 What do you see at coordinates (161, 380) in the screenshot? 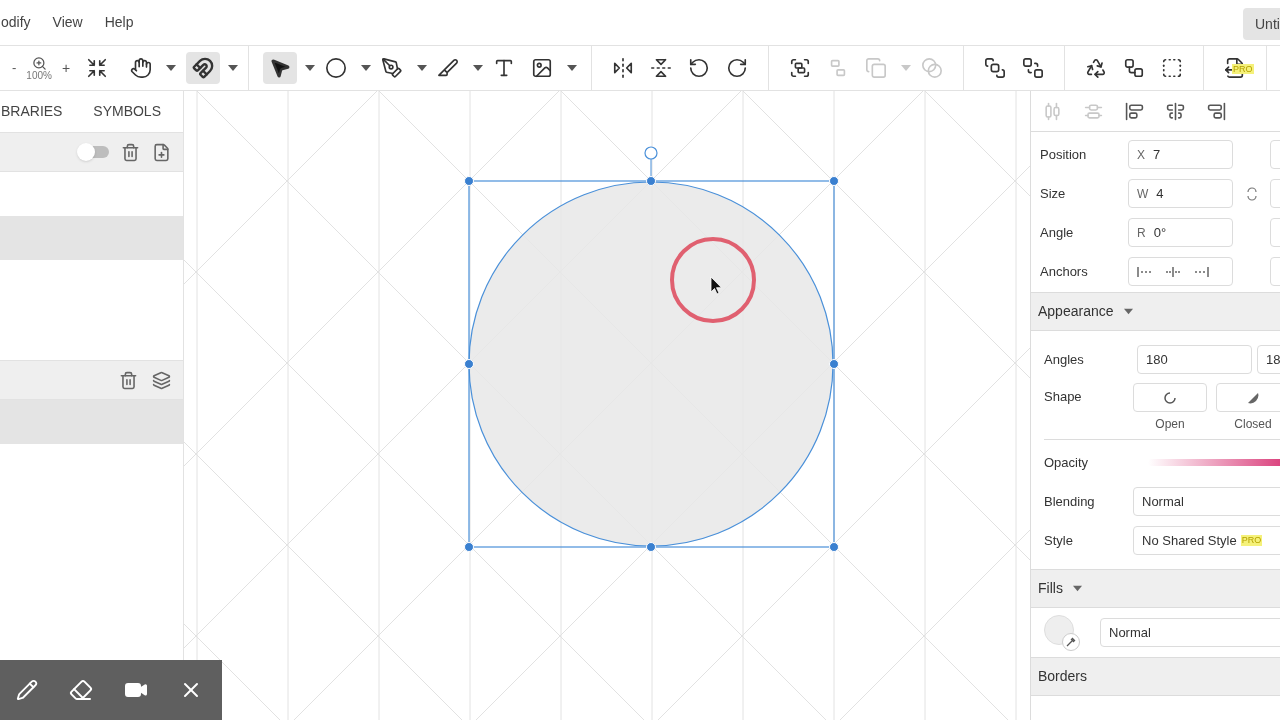
I see `add-layer-icon` at bounding box center [161, 380].